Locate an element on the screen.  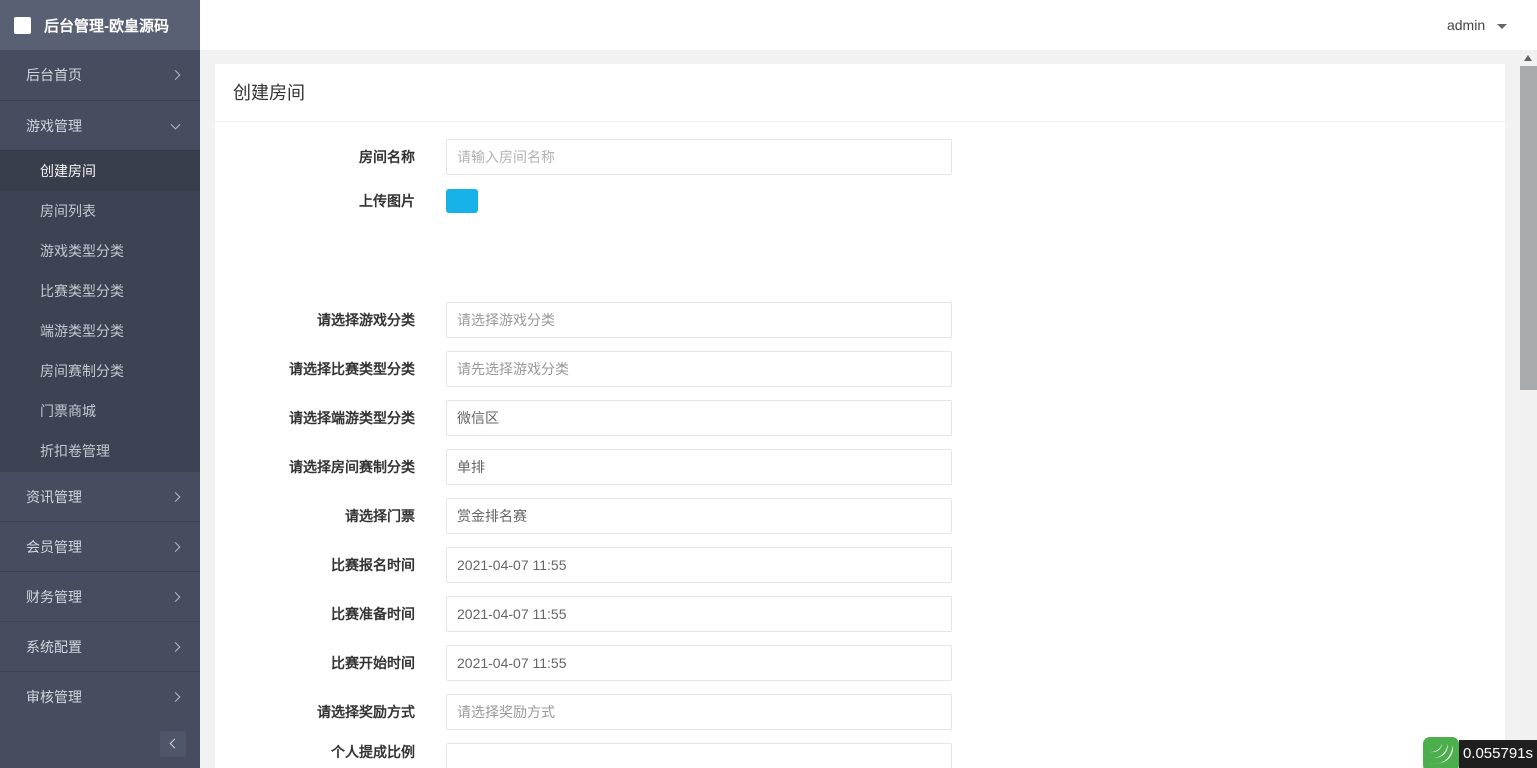
field-control-ticket is located at coordinates (699, 516).